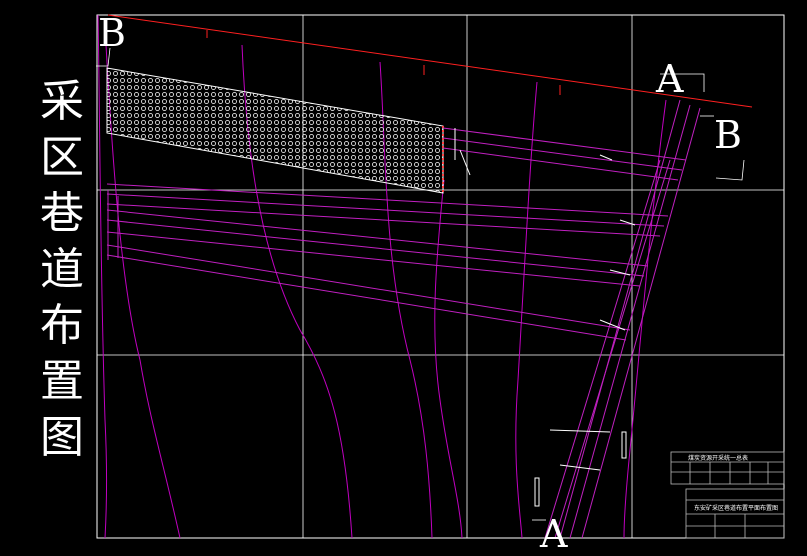 The width and height of the screenshot is (807, 556). Describe the element at coordinates (62, 325) in the screenshot. I see `title-char-5: 布` at that location.